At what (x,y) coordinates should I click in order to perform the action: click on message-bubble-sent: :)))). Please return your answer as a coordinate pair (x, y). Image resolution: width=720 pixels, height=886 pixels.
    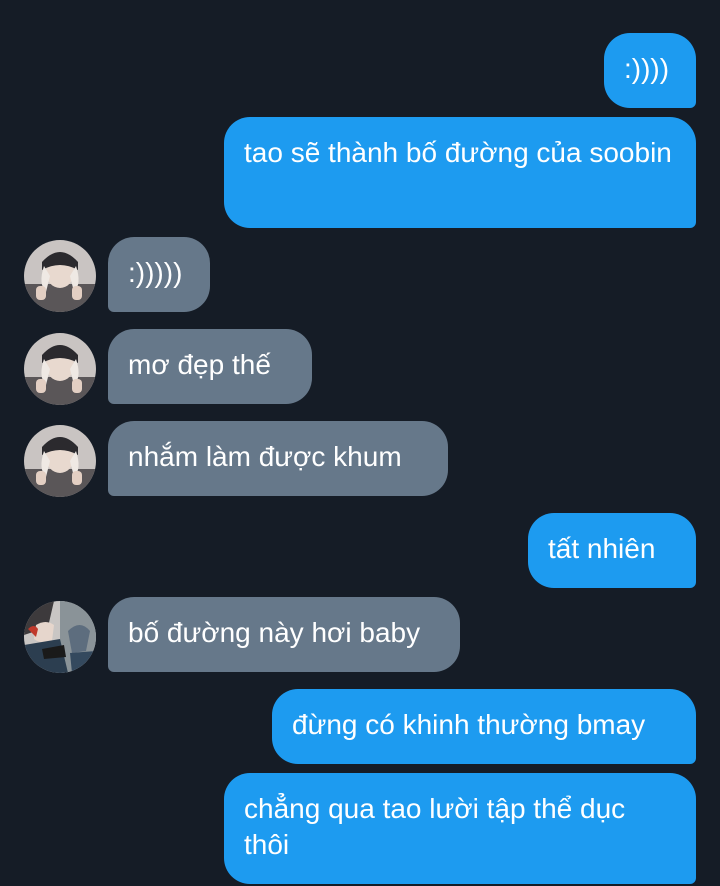
    Looking at the image, I should click on (650, 70).